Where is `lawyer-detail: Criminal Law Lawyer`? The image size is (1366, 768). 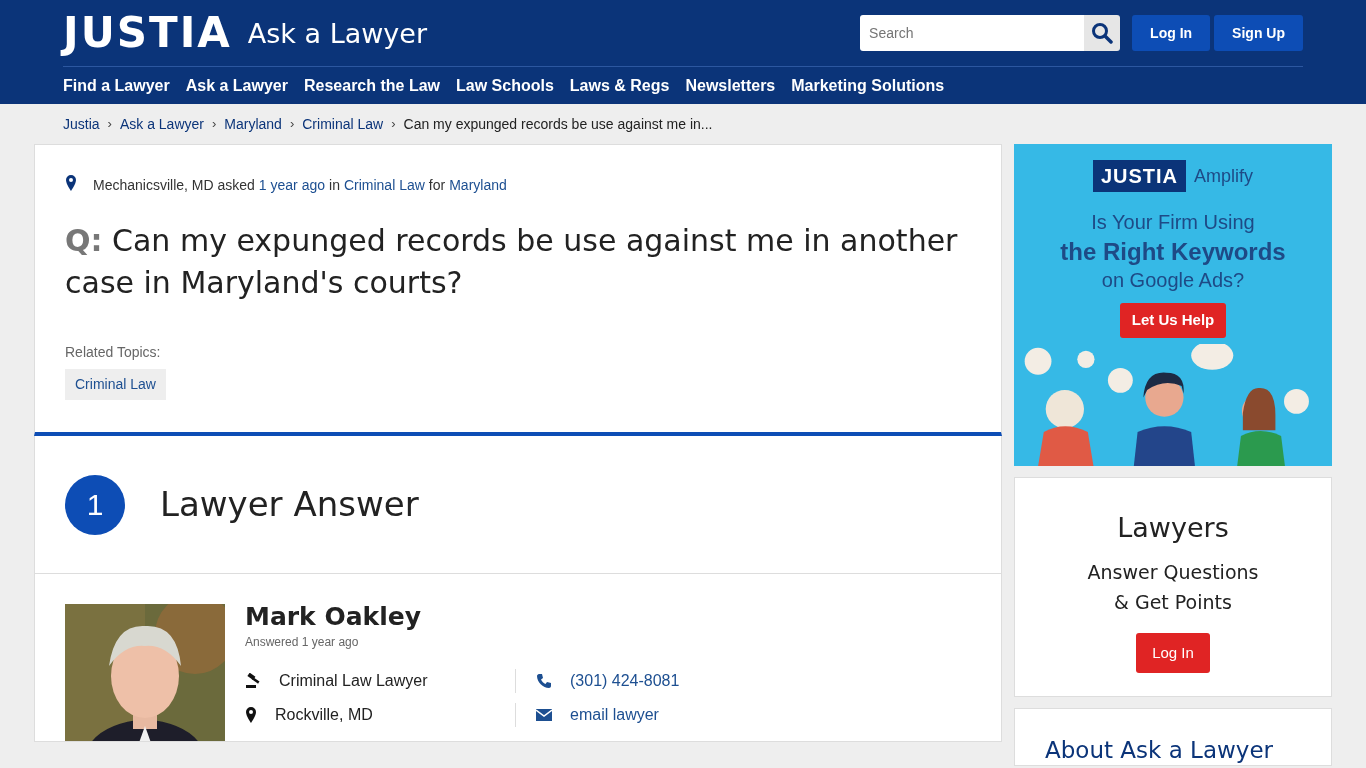
lawyer-detail: Criminal Law Lawyer is located at coordinates (353, 681).